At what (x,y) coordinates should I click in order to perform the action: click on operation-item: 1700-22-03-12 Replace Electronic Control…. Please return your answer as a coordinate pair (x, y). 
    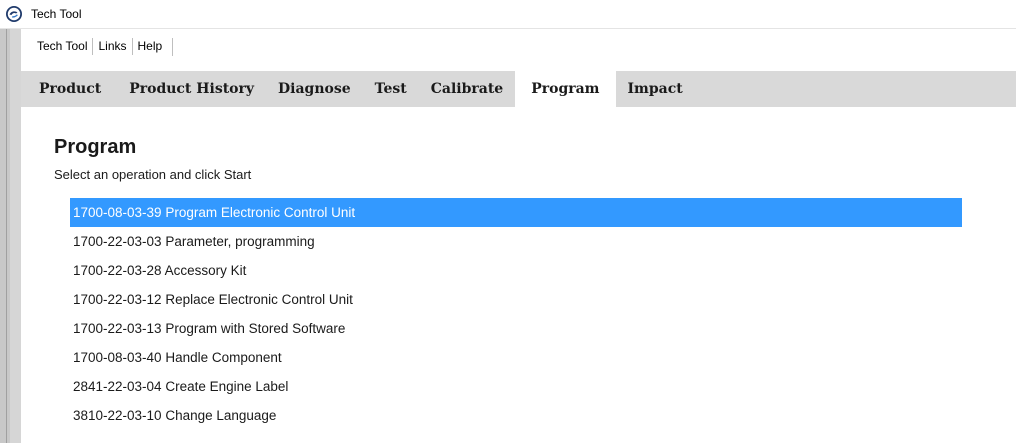
    Looking at the image, I should click on (516, 299).